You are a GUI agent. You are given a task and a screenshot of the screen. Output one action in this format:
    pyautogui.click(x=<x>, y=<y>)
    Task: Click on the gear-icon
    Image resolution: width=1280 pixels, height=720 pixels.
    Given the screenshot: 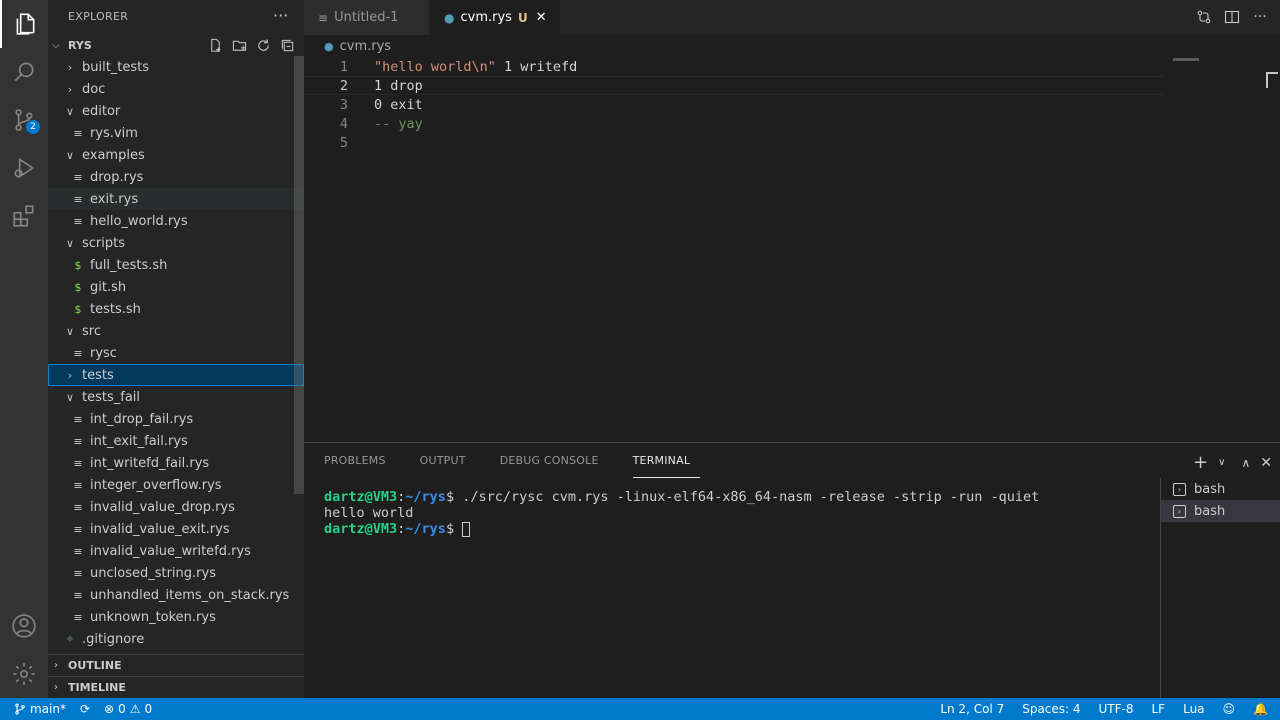 What is the action you would take?
    pyautogui.click(x=24, y=674)
    